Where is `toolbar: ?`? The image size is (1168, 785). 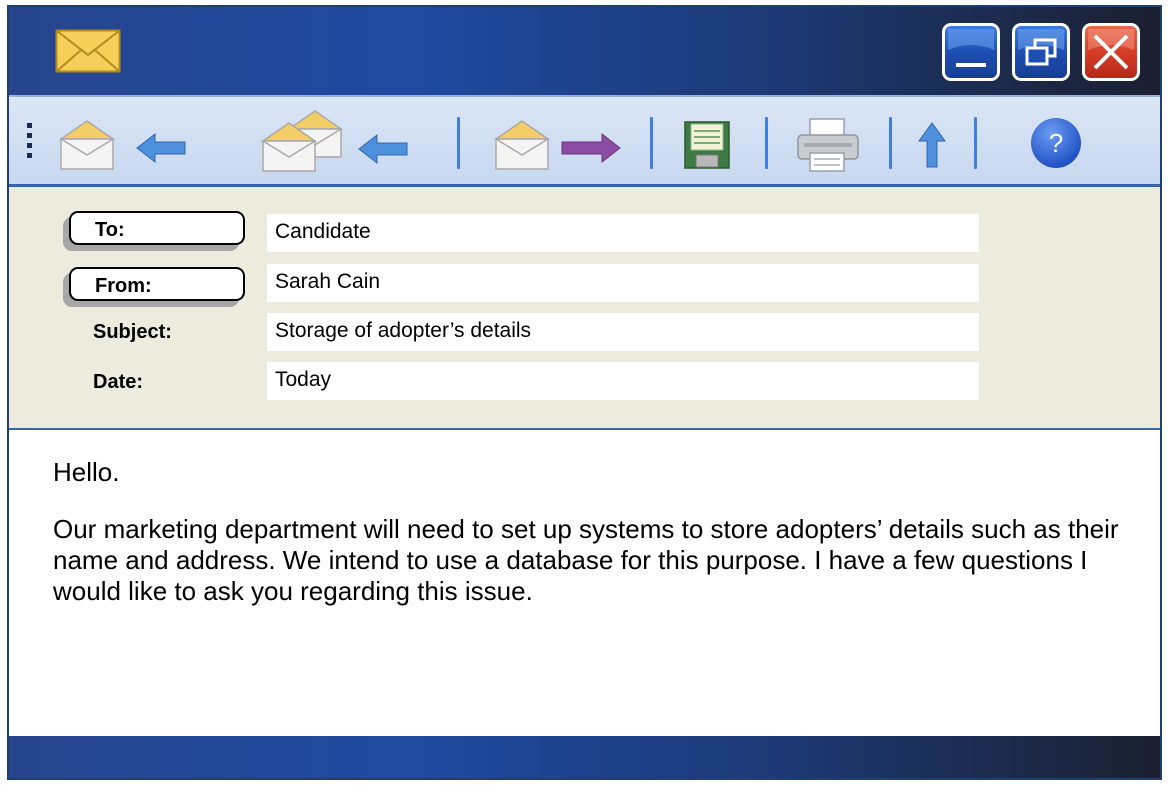 toolbar: ? is located at coordinates (584, 141).